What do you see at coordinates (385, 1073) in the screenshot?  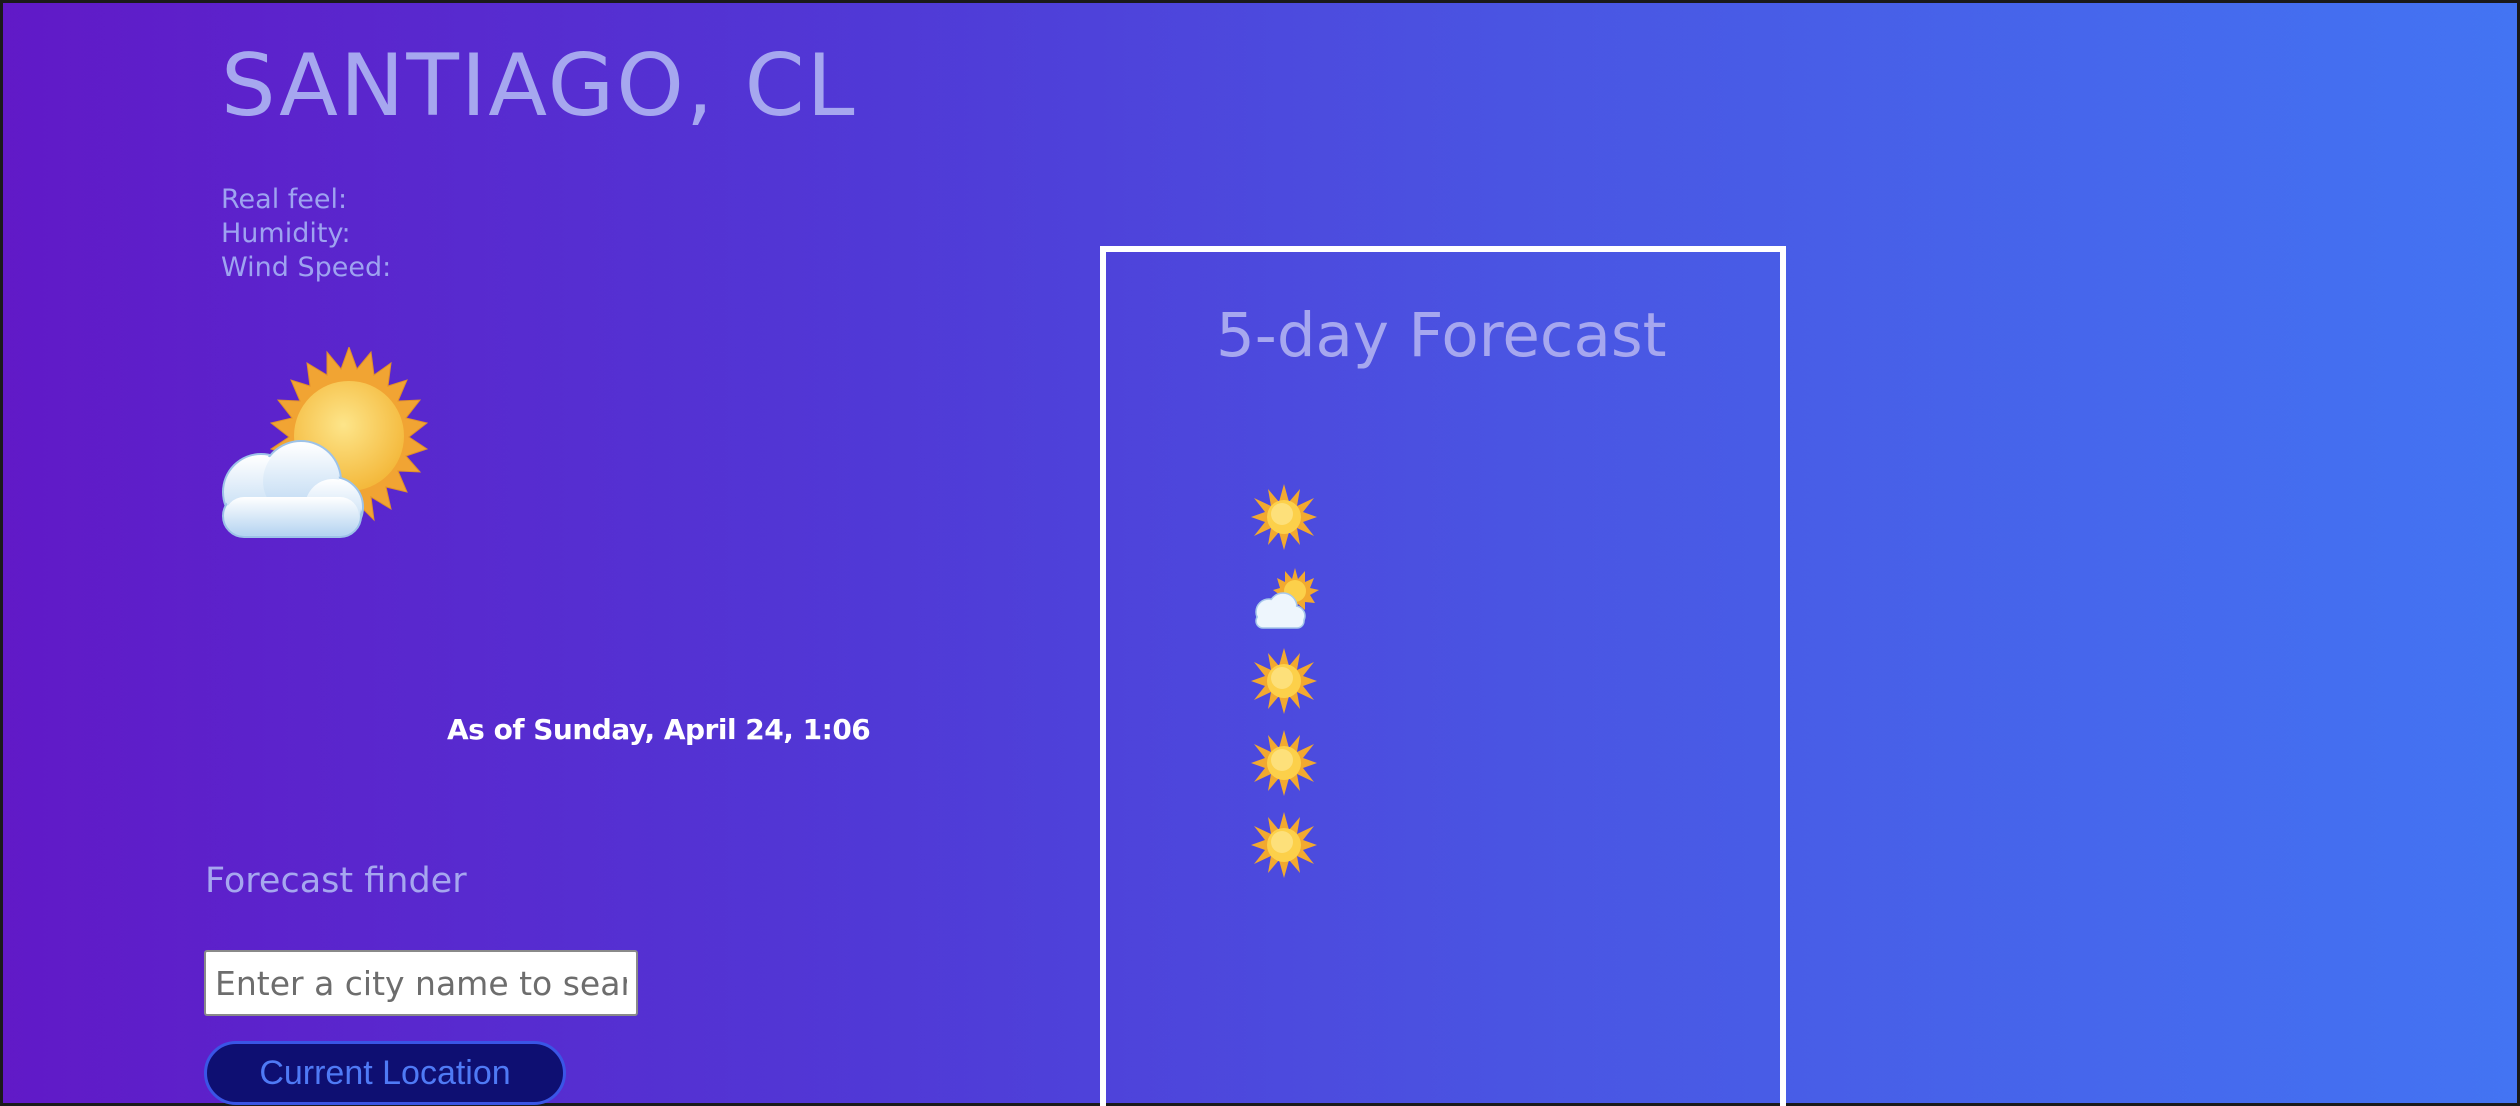 I see `current-location-button: Current Location` at bounding box center [385, 1073].